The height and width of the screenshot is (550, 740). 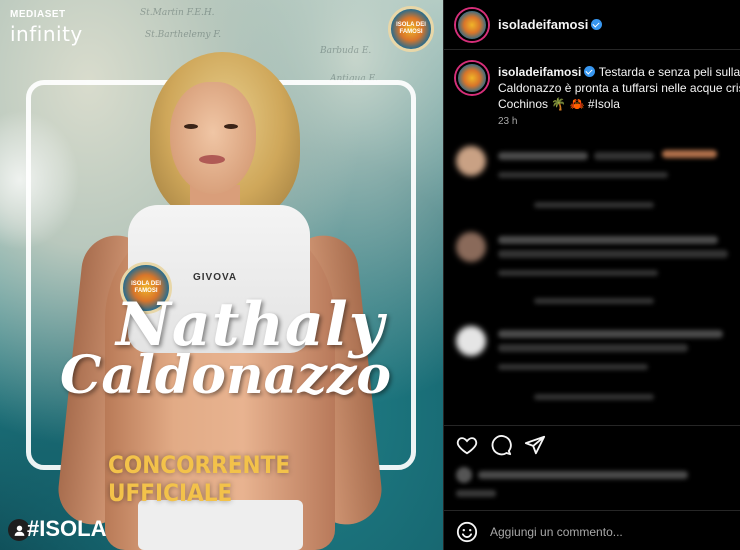 I want to click on shorts, so click(x=220, y=525).